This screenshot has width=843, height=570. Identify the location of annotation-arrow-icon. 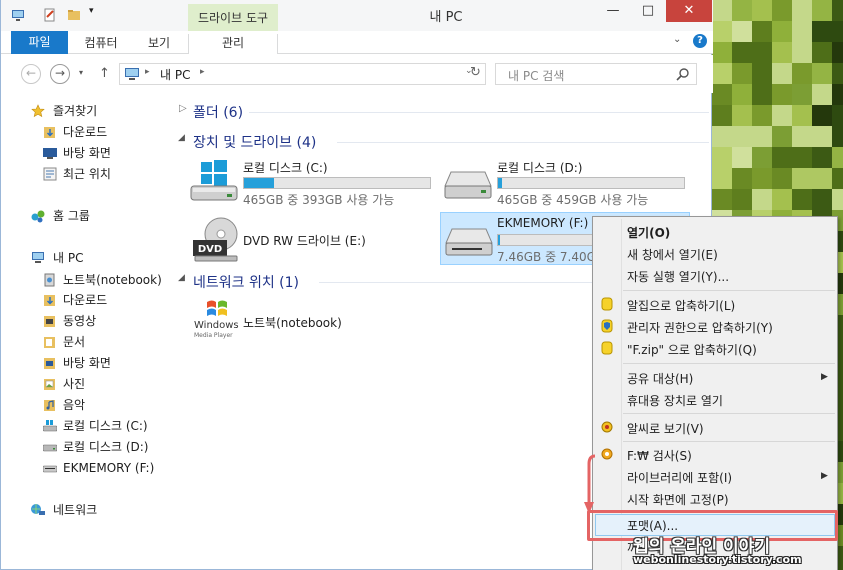
(590, 484).